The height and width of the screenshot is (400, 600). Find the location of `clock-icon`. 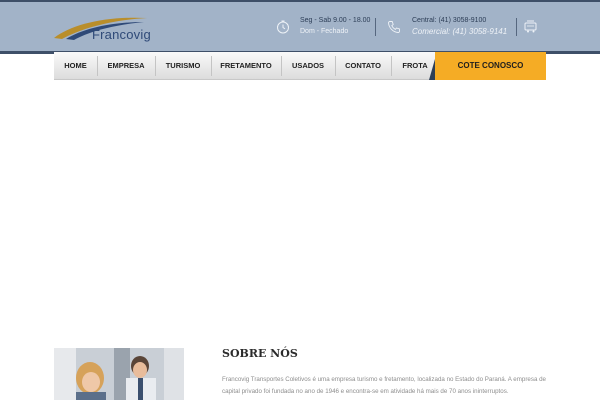

clock-icon is located at coordinates (283, 27).